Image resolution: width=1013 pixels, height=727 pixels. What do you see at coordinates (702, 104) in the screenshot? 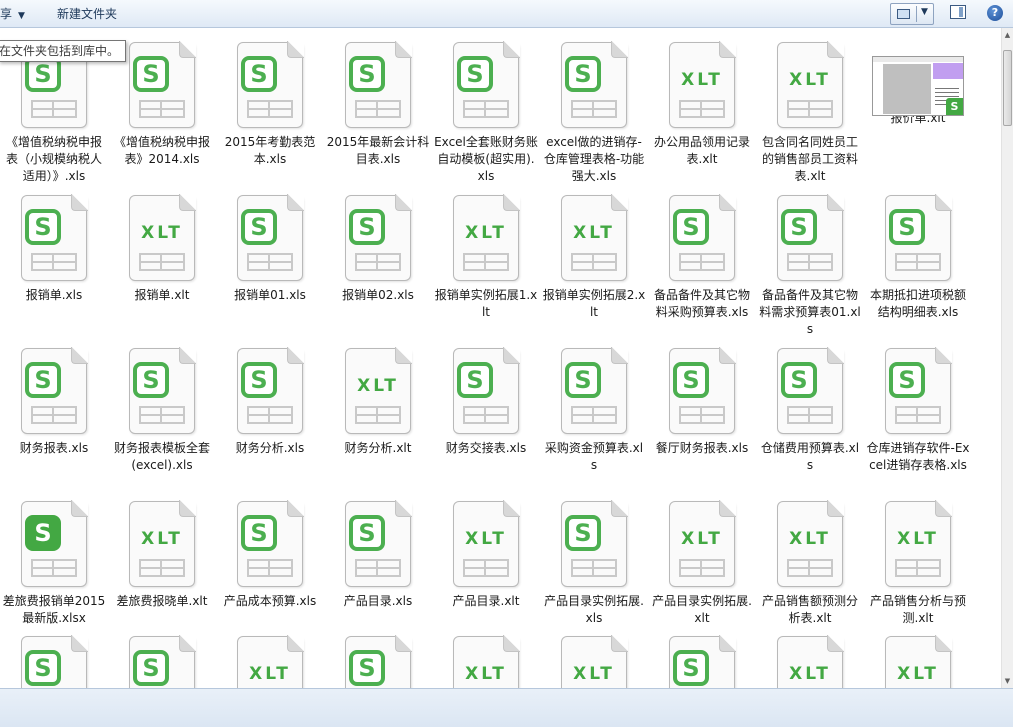
I see `file-item: XLT 办公用品领用记录表.xlt` at bounding box center [702, 104].